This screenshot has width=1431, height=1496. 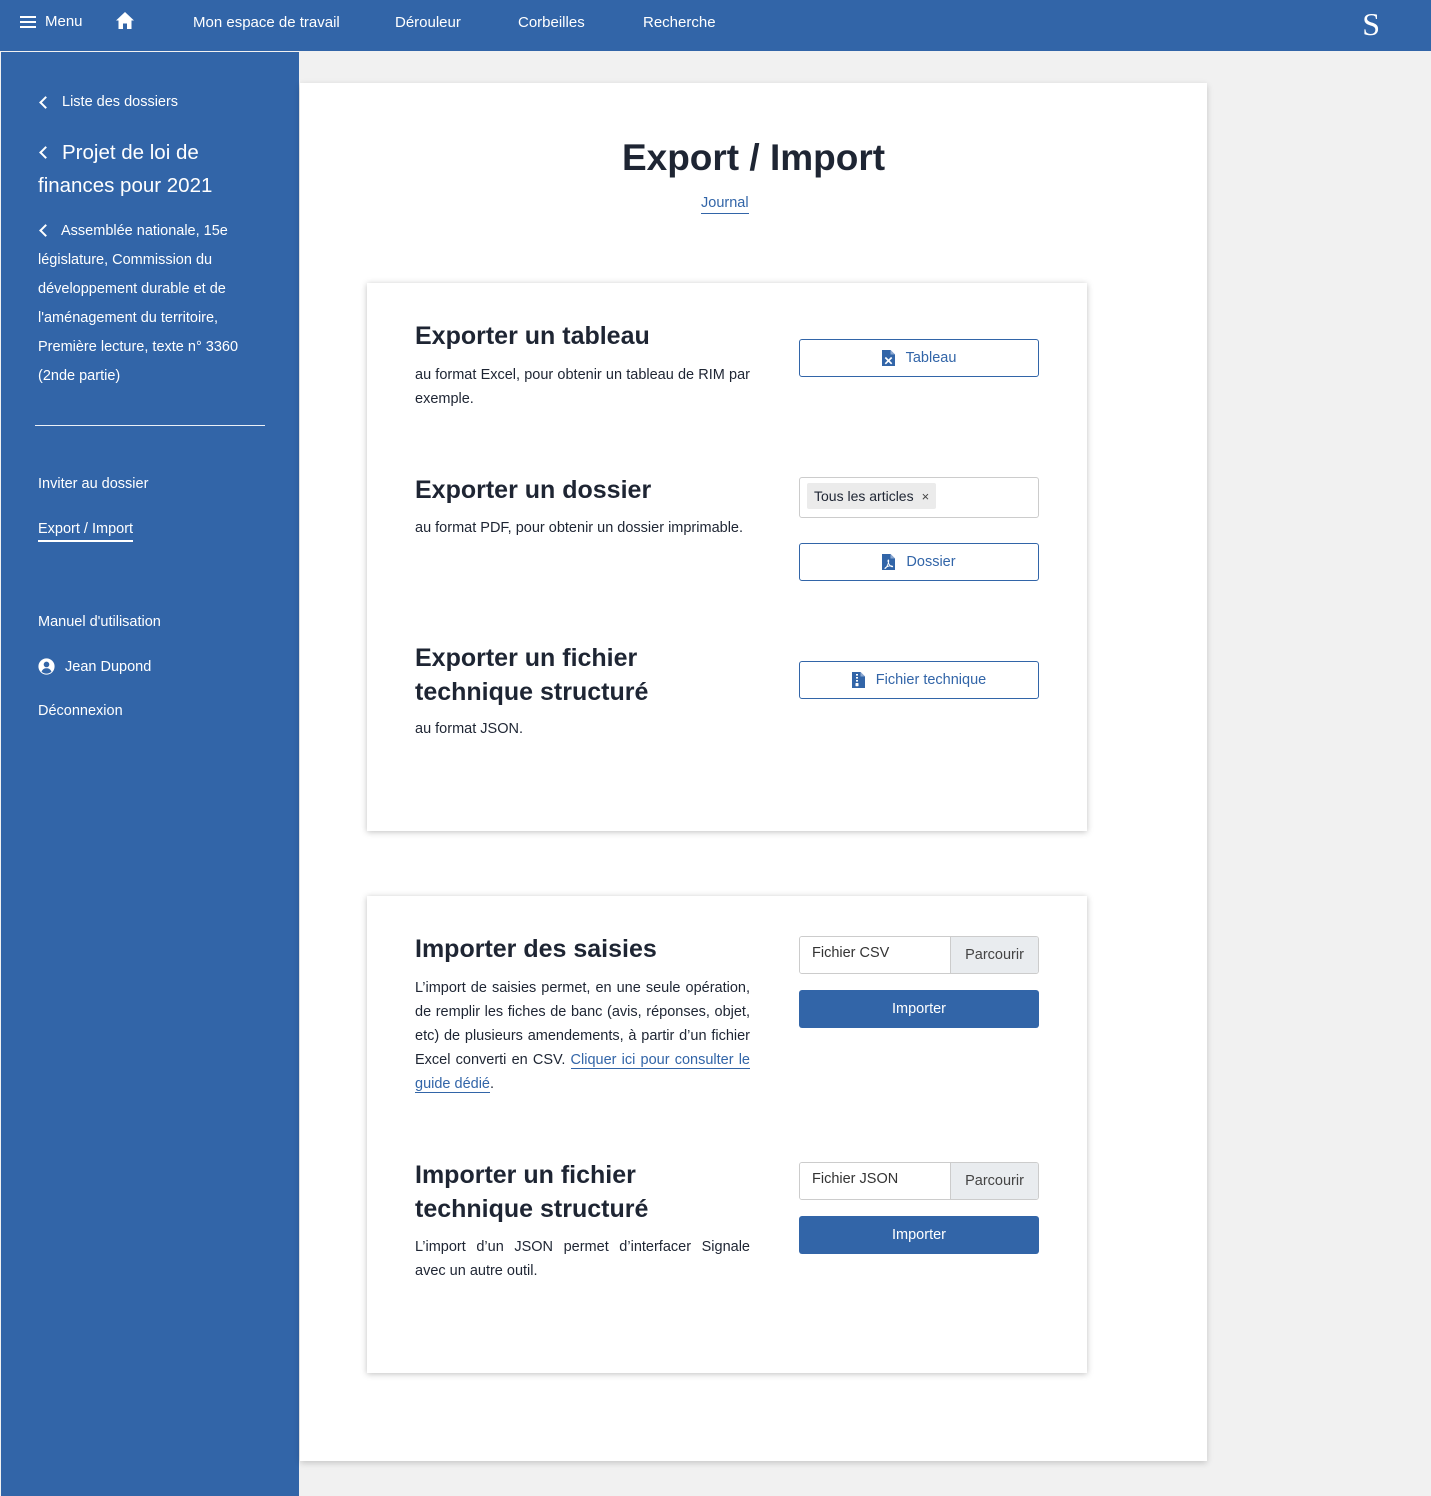 What do you see at coordinates (551, 22) in the screenshot?
I see `nav-corbeilles: Corbeilles` at bounding box center [551, 22].